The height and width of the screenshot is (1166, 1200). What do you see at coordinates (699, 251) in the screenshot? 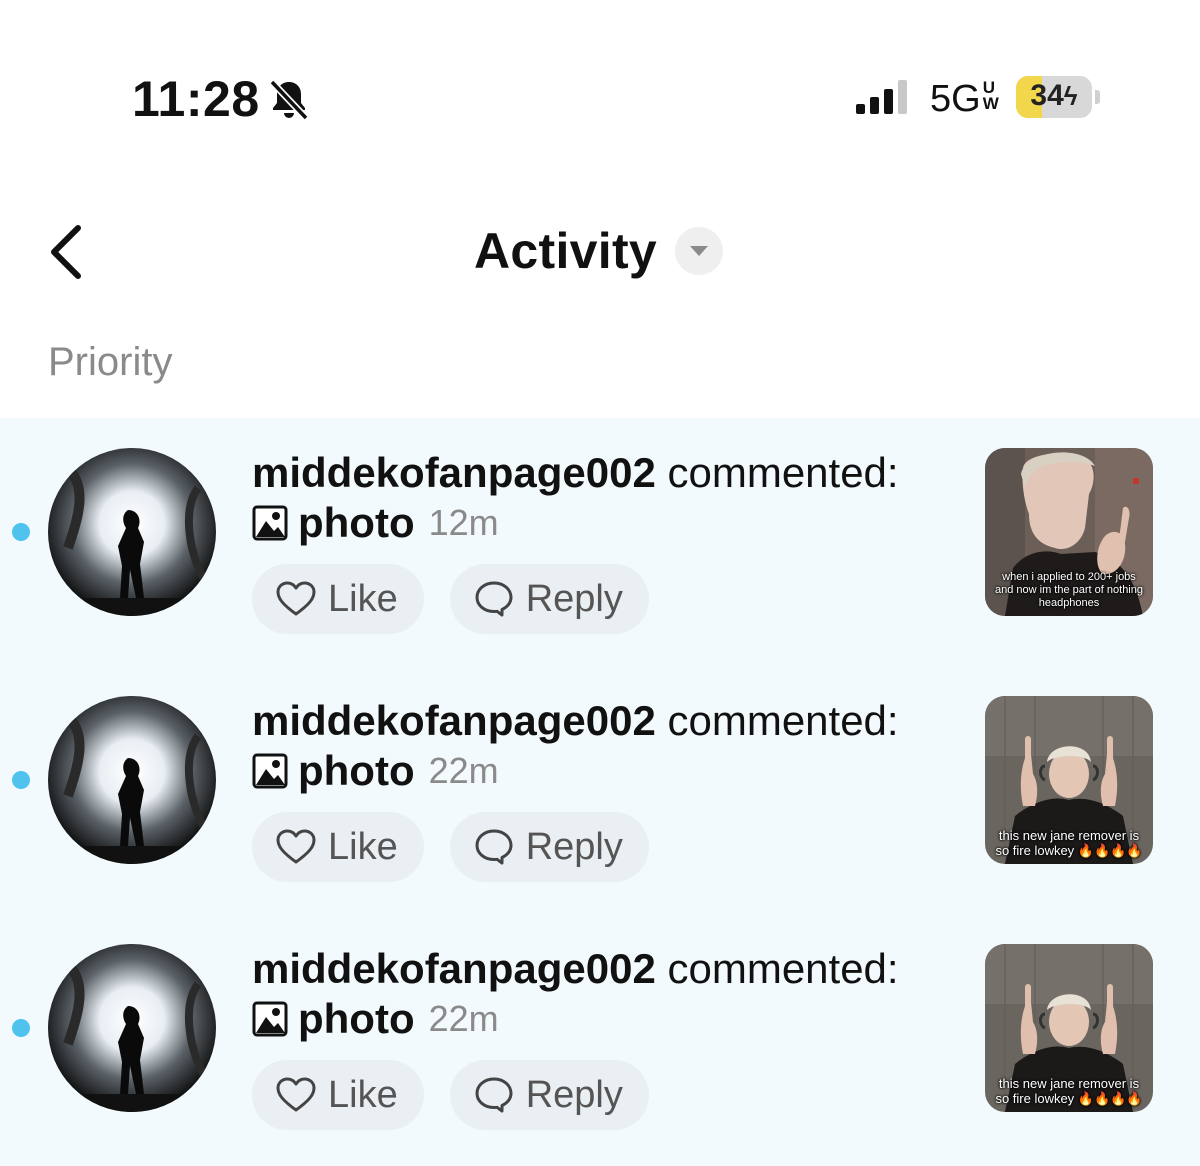
I see `caret-down-icon` at bounding box center [699, 251].